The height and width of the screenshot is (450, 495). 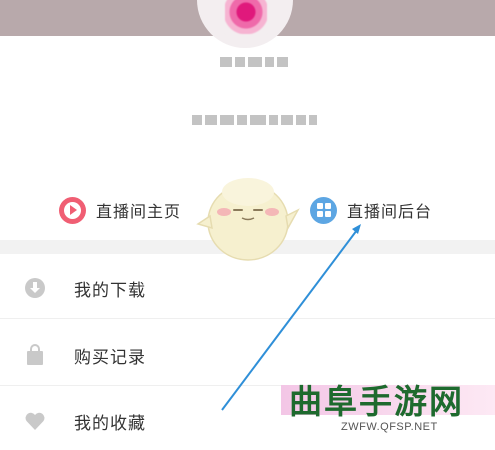 What do you see at coordinates (246, 17) in the screenshot?
I see `avatar-image-pixelated` at bounding box center [246, 17].